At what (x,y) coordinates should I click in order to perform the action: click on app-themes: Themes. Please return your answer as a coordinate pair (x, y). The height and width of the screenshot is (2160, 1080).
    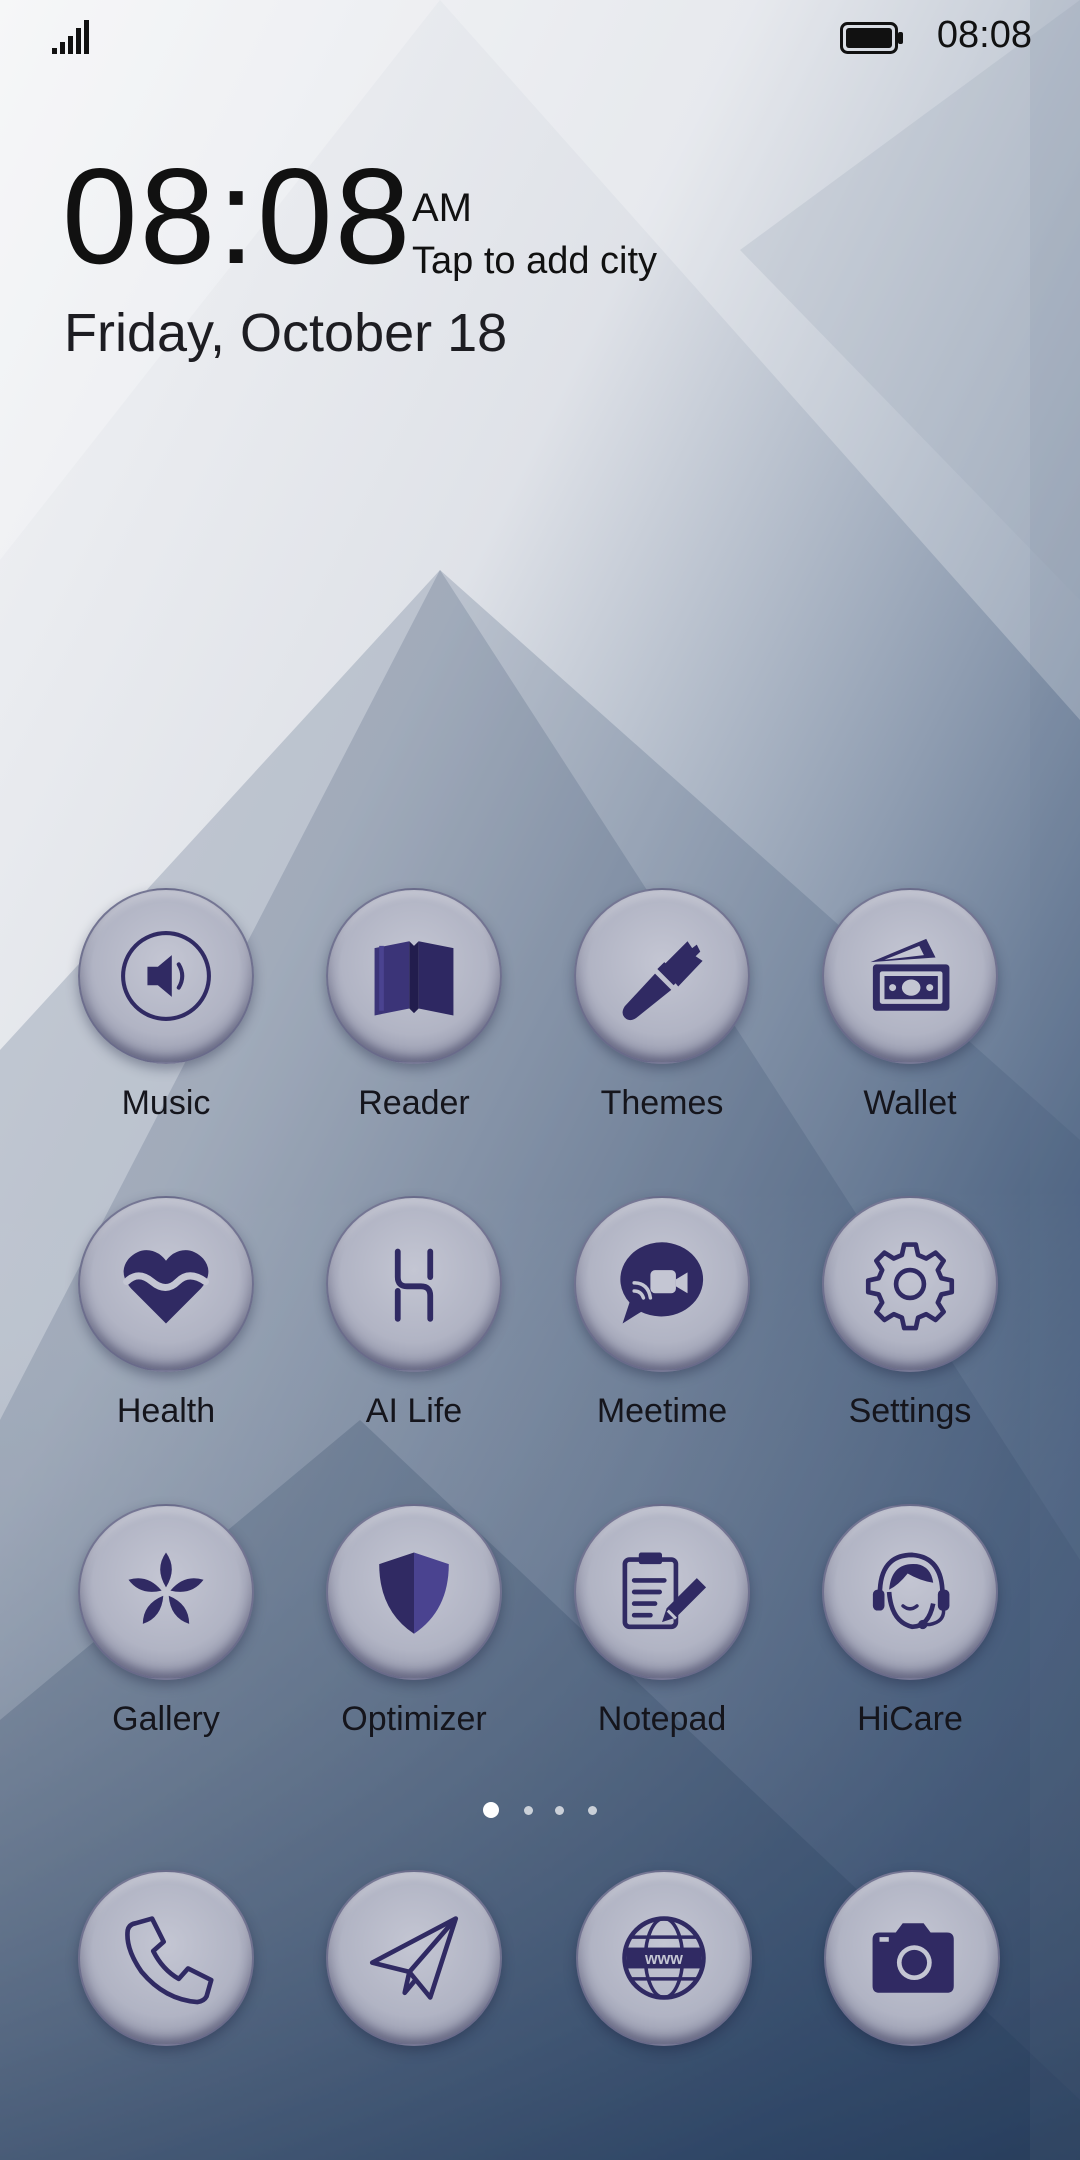
    Looking at the image, I should click on (662, 1013).